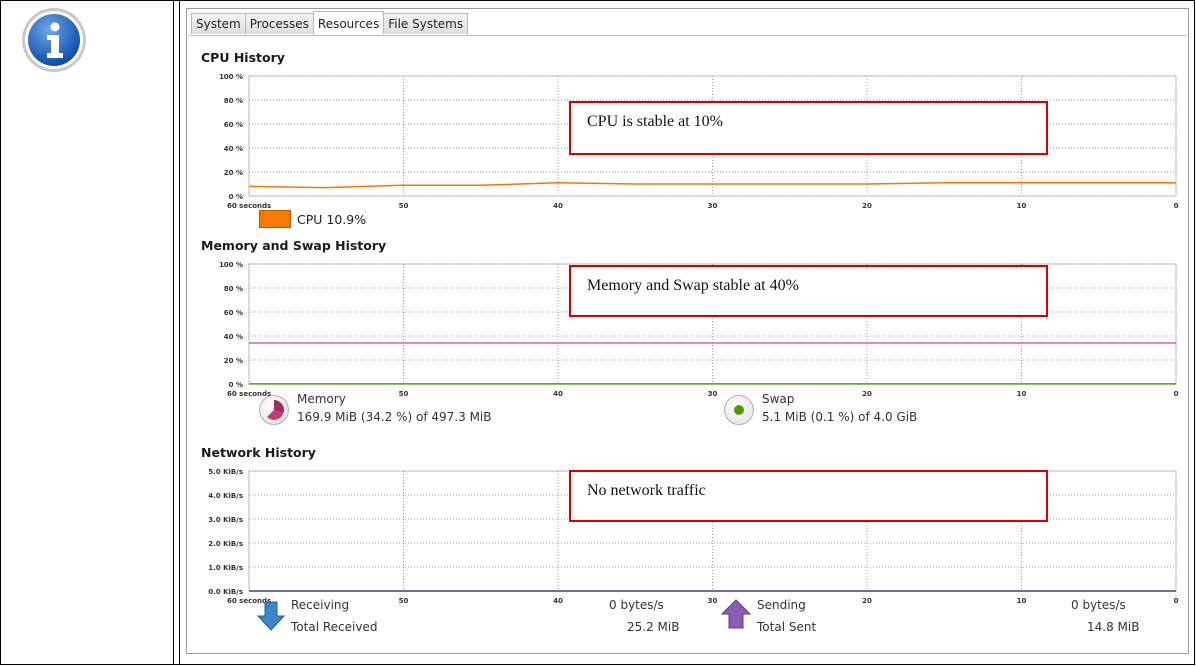 Image resolution: width=1196 pixels, height=666 pixels. What do you see at coordinates (87, 332) in the screenshot?
I see `icon-cell` at bounding box center [87, 332].